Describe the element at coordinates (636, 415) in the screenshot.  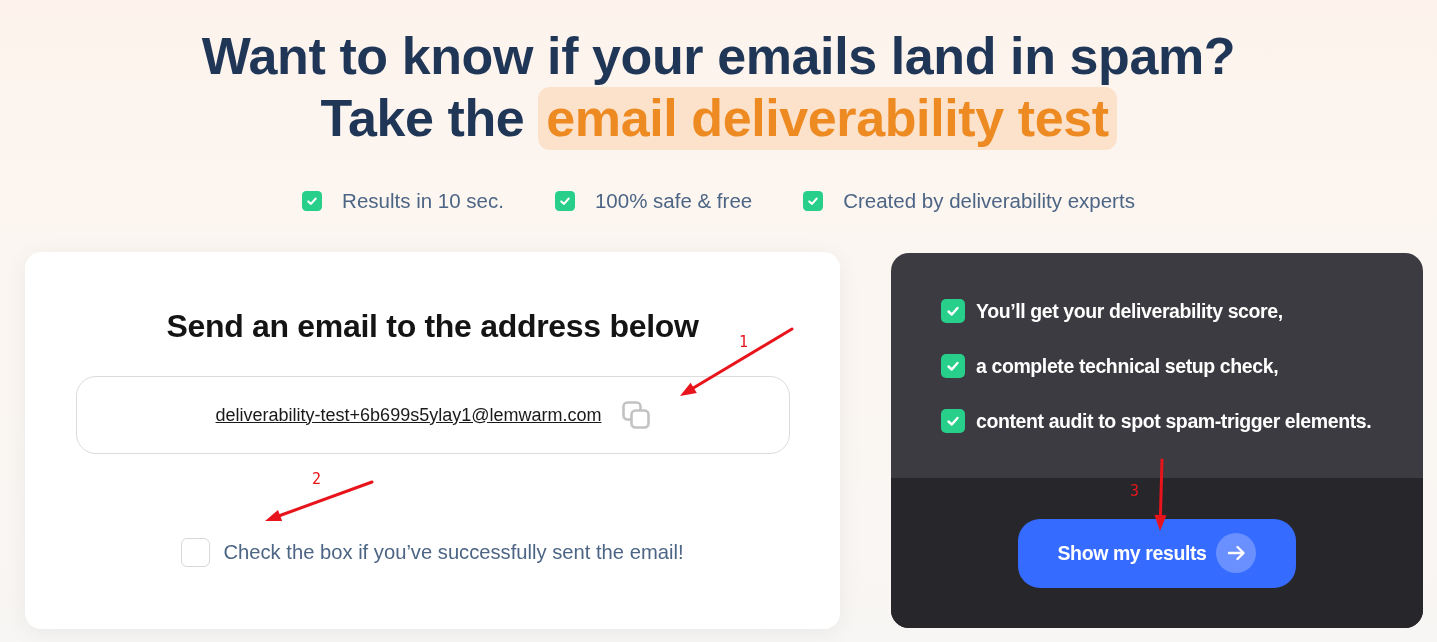
I see `copy-icon` at that location.